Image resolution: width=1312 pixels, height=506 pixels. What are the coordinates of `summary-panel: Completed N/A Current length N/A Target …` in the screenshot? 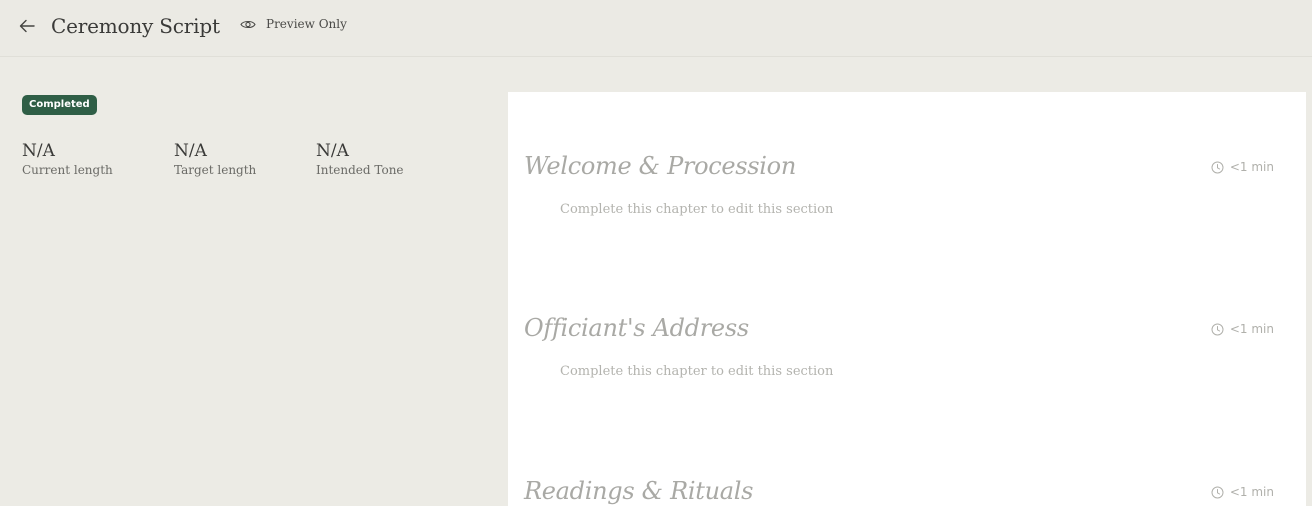 It's located at (252, 134).